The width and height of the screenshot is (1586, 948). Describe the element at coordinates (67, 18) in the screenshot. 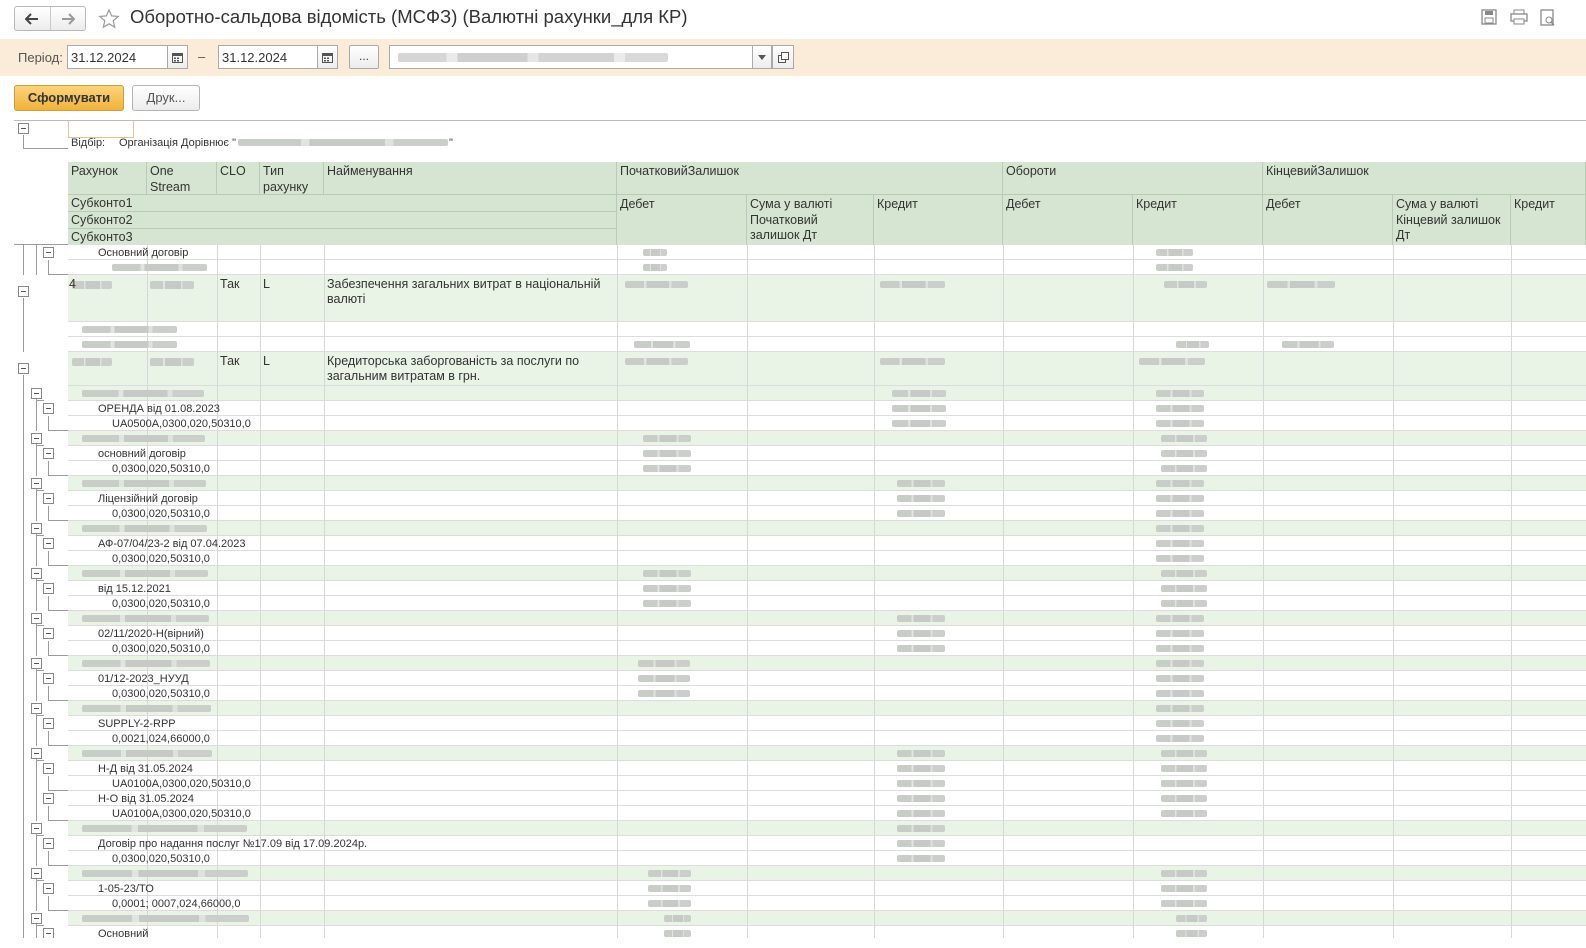

I see `forward-arrow-icon` at that location.